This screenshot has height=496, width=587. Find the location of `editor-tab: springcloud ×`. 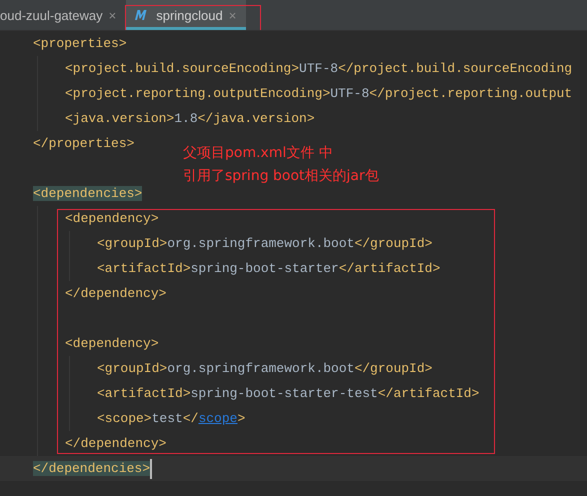

editor-tab: springcloud × is located at coordinates (186, 15).